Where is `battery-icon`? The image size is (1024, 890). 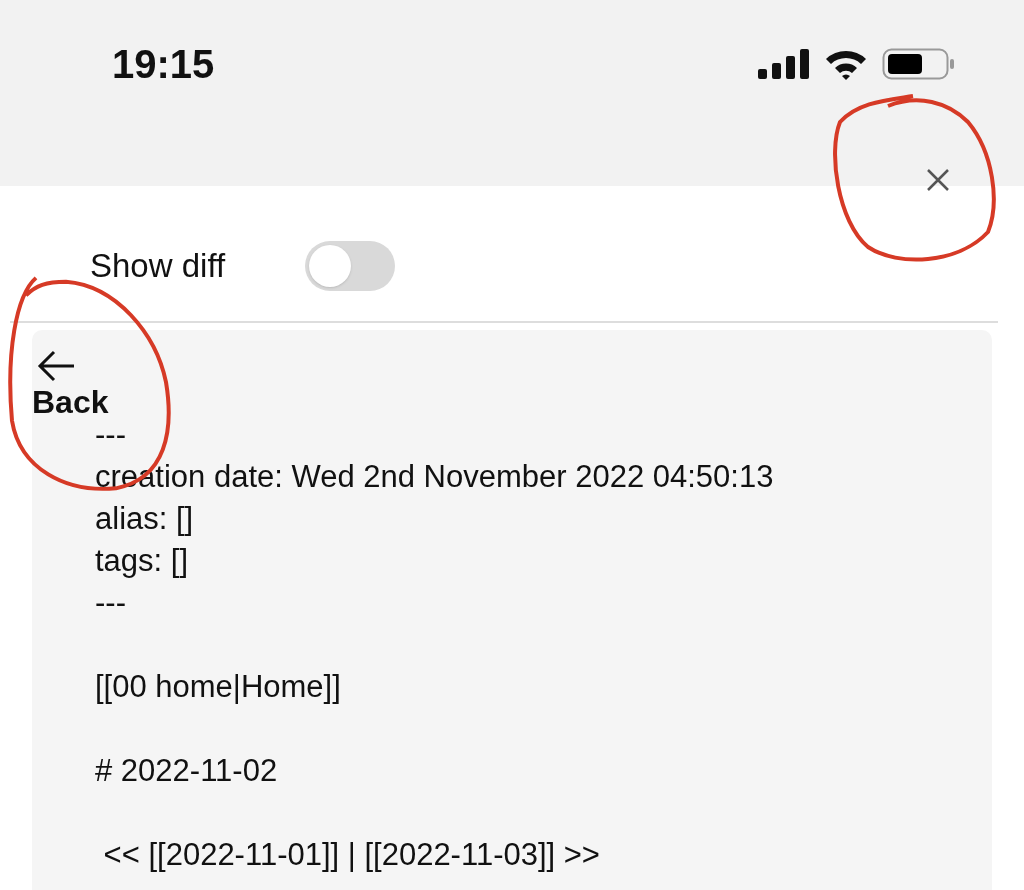
battery-icon is located at coordinates (919, 64).